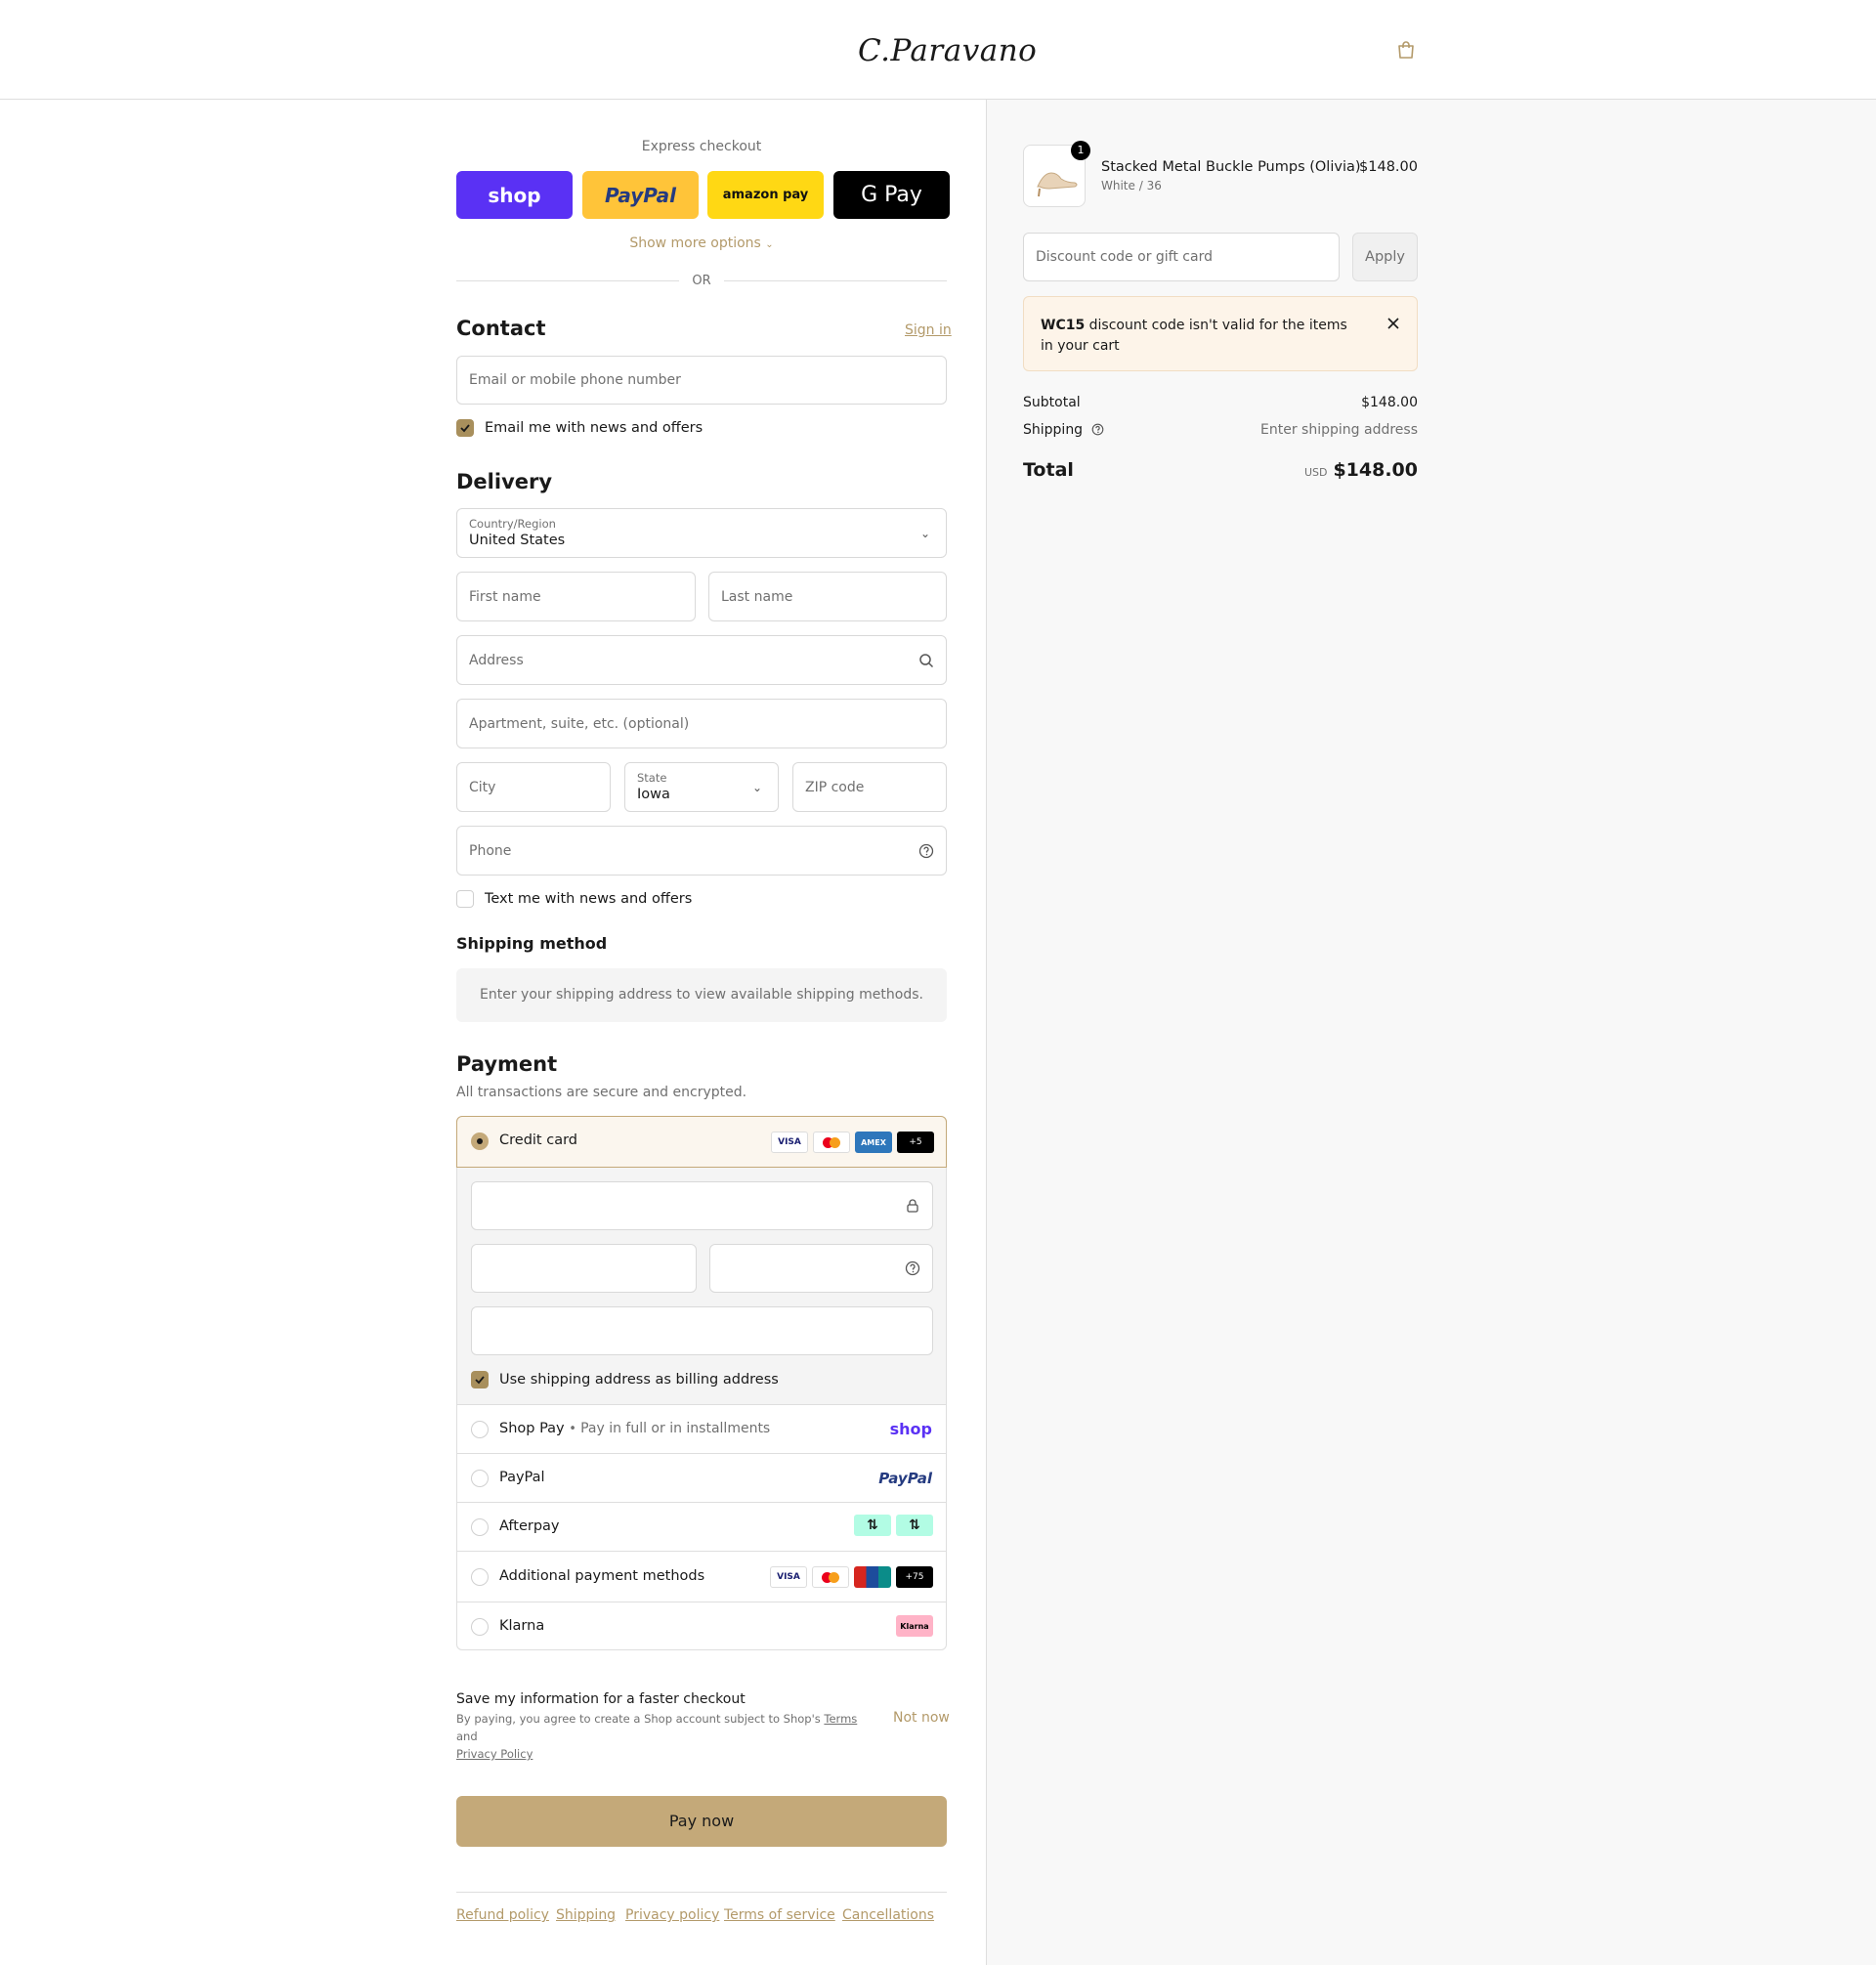 This screenshot has width=1876, height=1965. What do you see at coordinates (701, 147) in the screenshot?
I see `express-checkout-title: Express checkout` at bounding box center [701, 147].